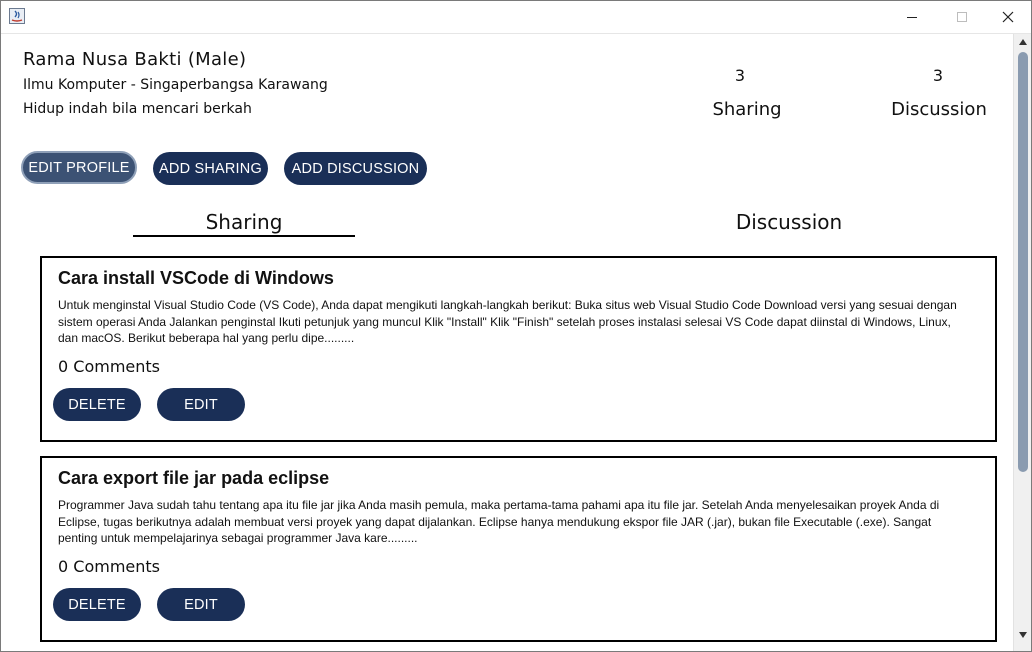  Describe the element at coordinates (137, 109) in the screenshot. I see `profile-bio: Hidup indah bila mencari berkah` at that location.